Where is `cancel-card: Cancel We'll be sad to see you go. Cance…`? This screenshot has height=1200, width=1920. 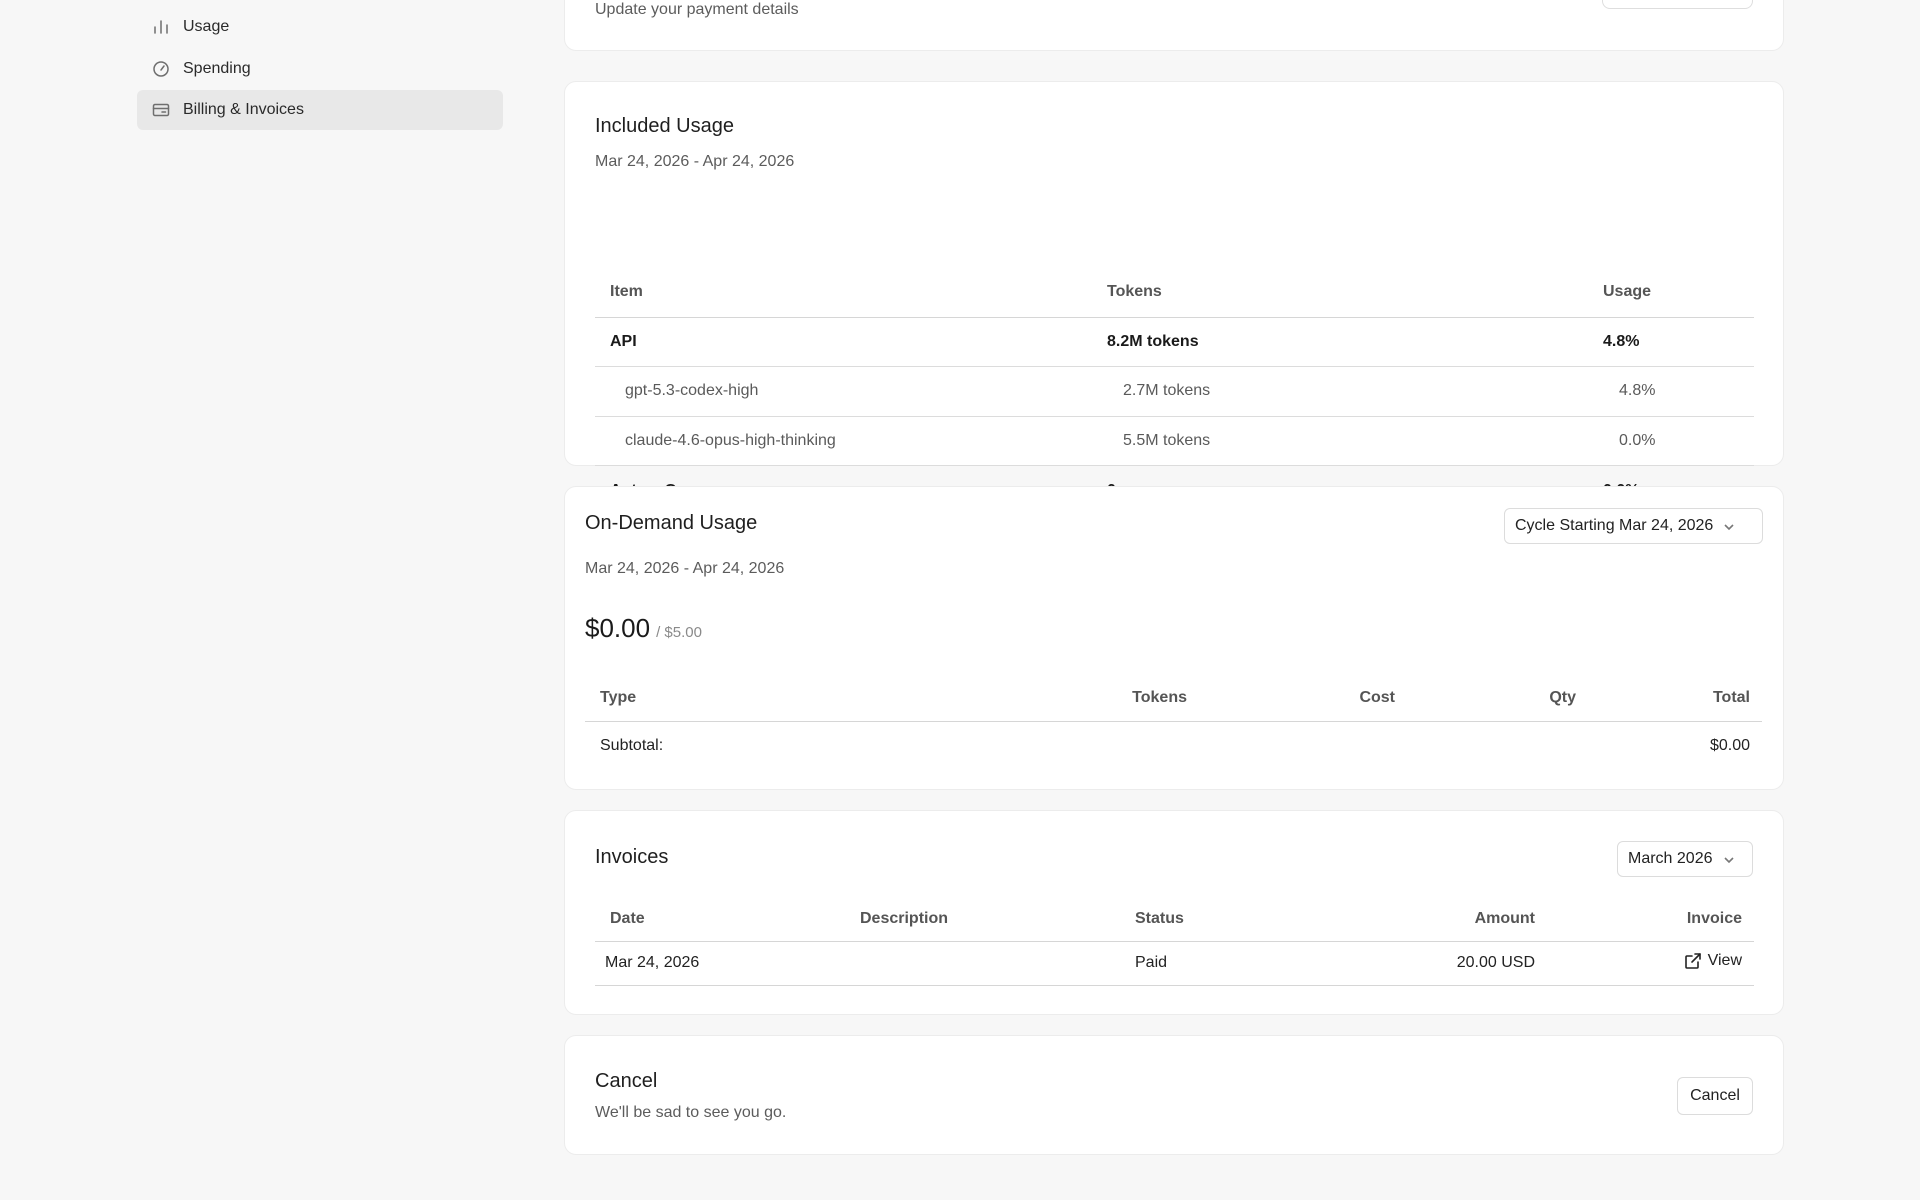
cancel-card: Cancel We'll be sad to see you go. Cance… is located at coordinates (1174, 1095).